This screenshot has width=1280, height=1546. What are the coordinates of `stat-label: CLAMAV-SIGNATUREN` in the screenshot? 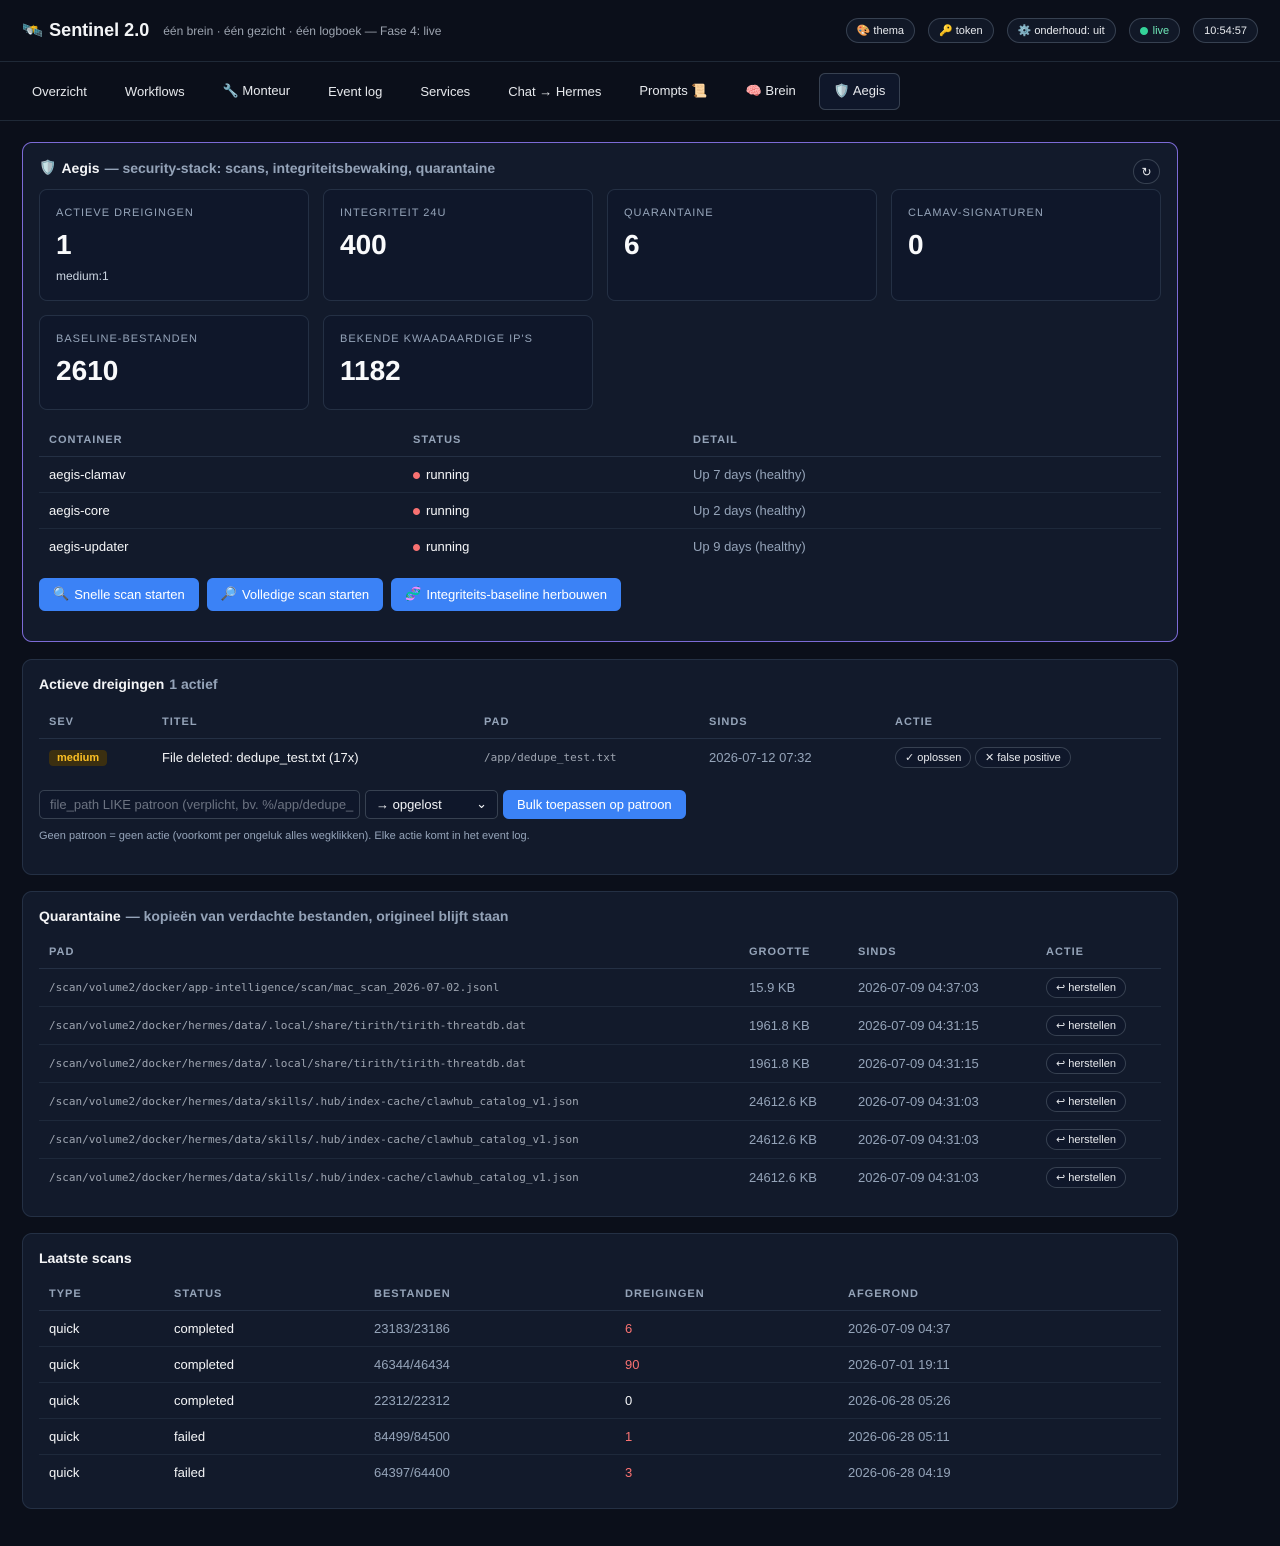 It's located at (976, 213).